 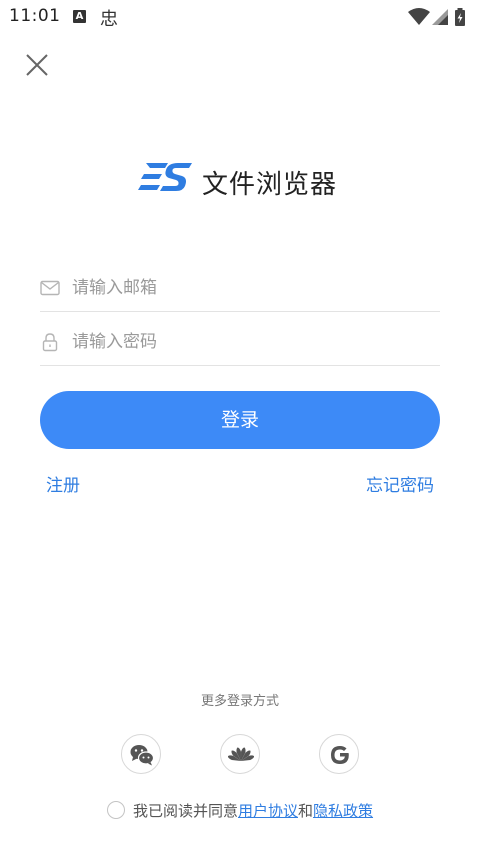 I want to click on agree-checkbox, so click(x=115, y=810).